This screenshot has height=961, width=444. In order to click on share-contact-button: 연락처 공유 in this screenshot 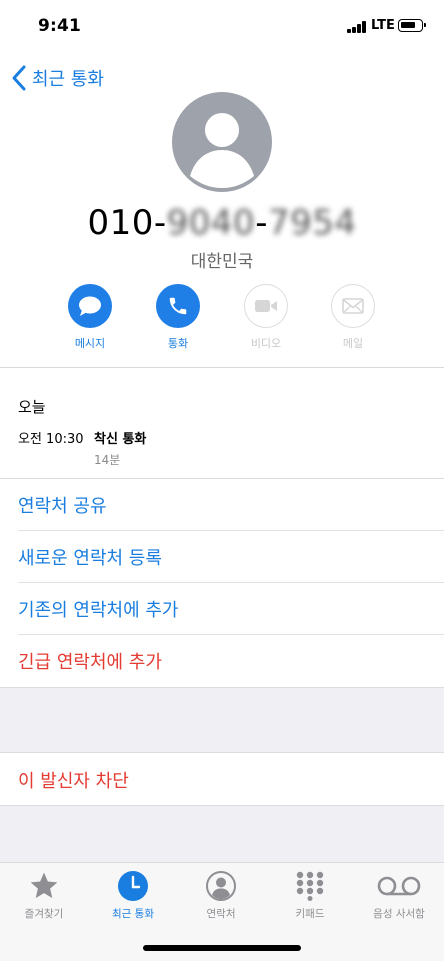, I will do `click(222, 505)`.